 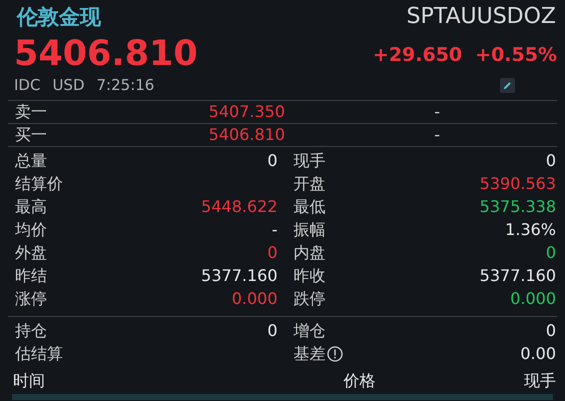 I want to click on stat-label: 持仓, so click(x=31, y=331).